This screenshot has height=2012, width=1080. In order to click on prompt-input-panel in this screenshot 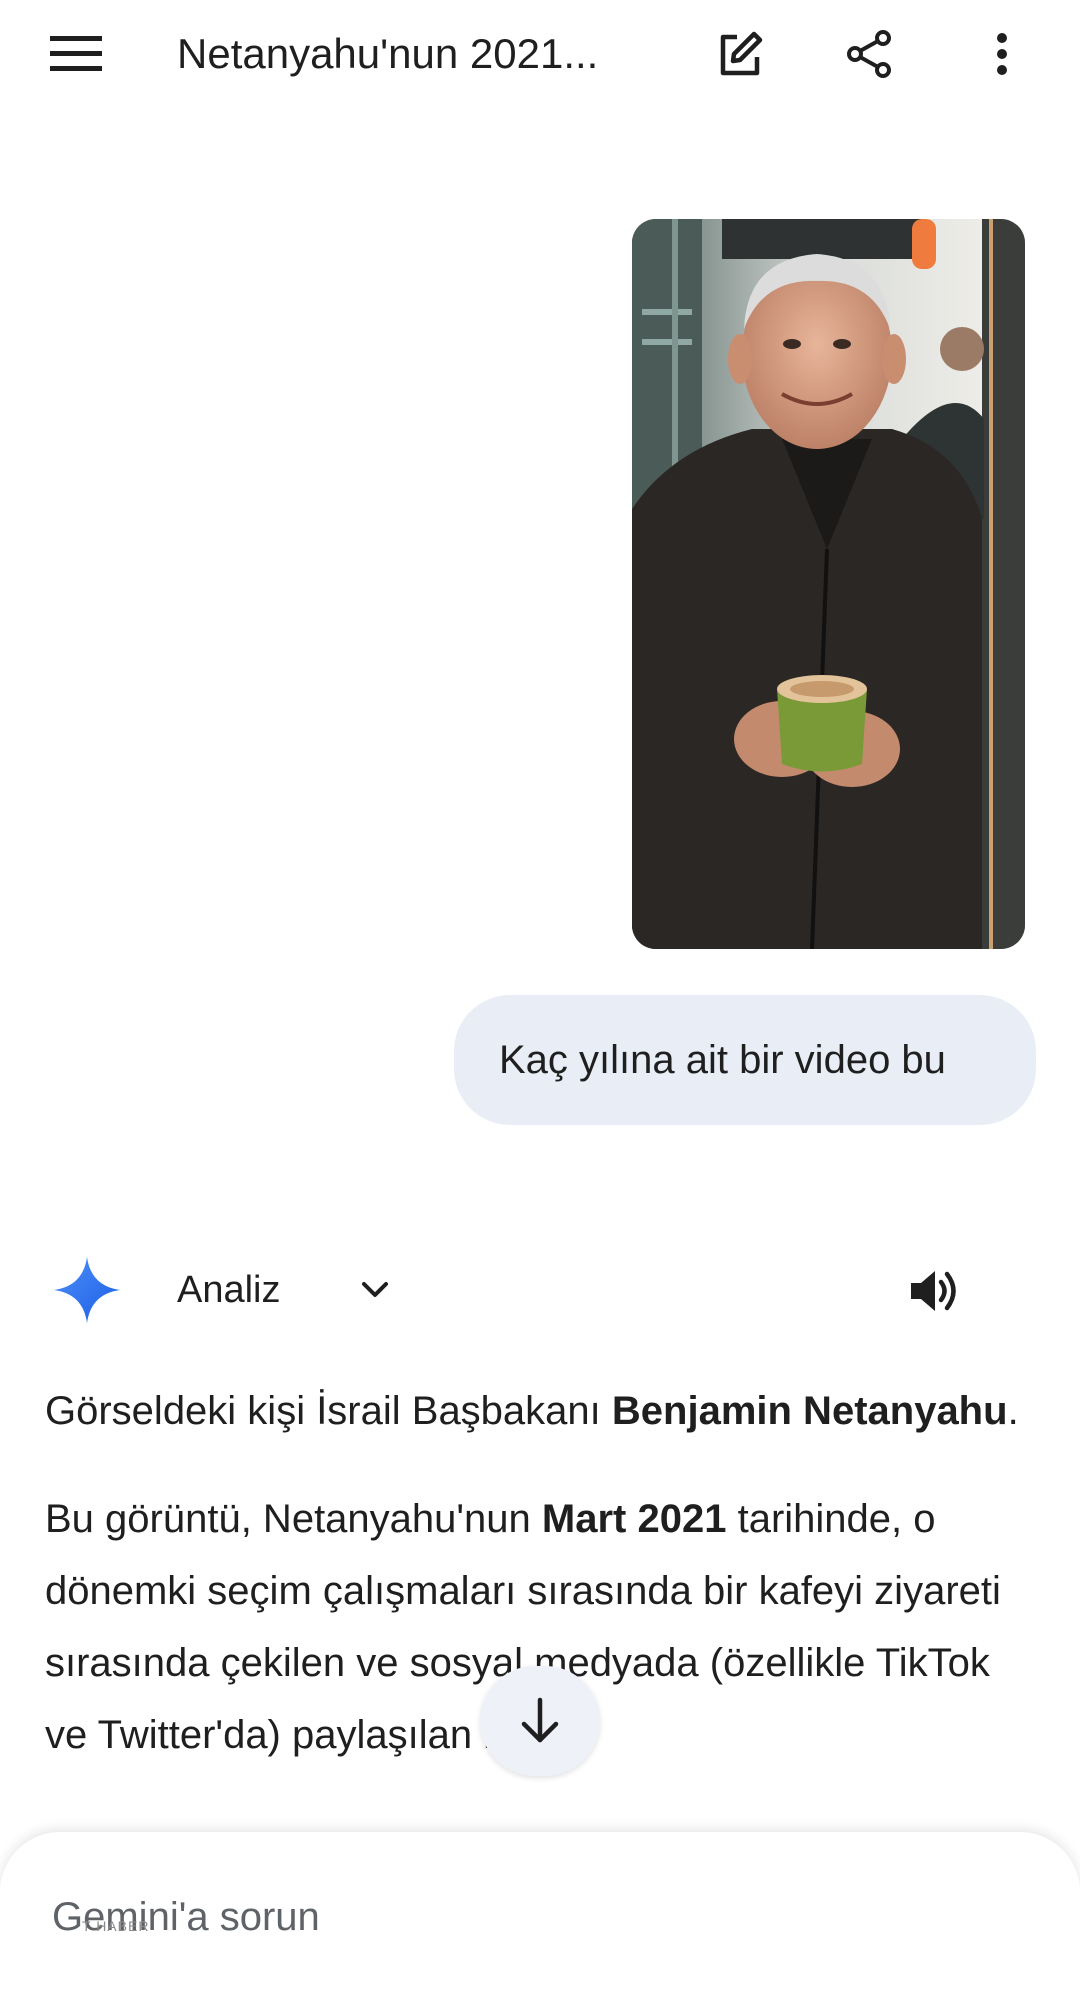, I will do `click(540, 1922)`.